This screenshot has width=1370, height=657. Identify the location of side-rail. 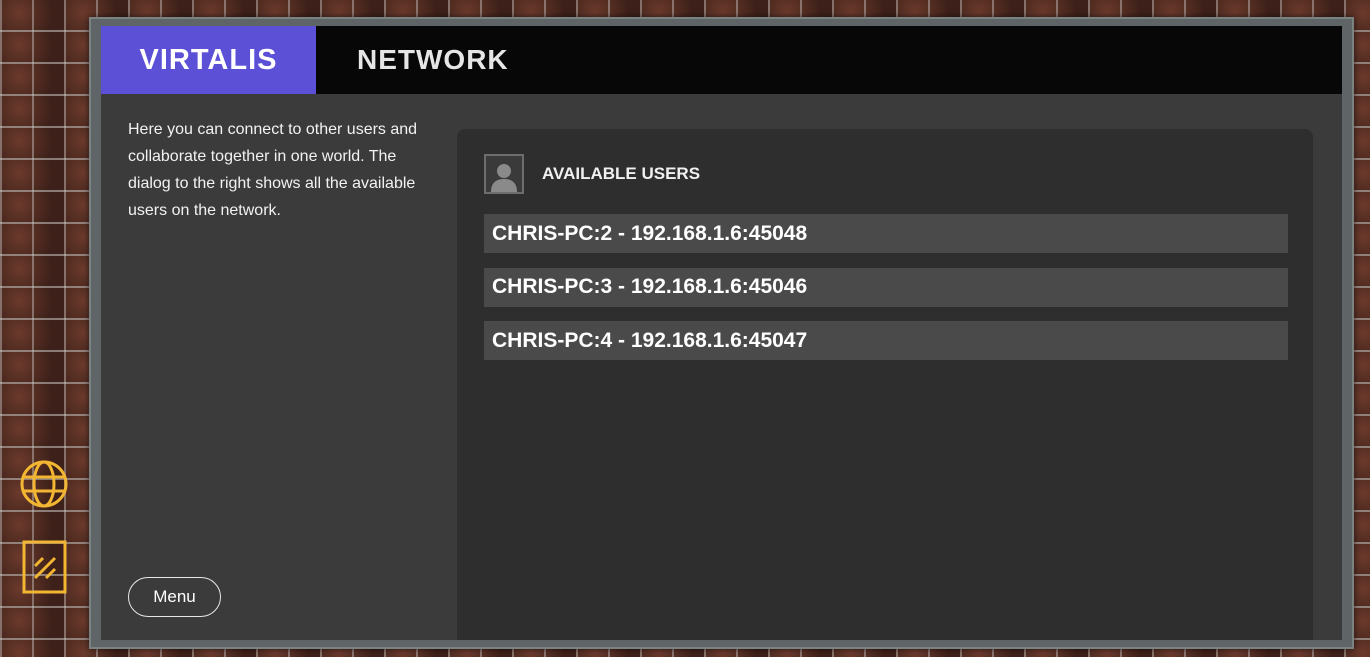
(45, 328).